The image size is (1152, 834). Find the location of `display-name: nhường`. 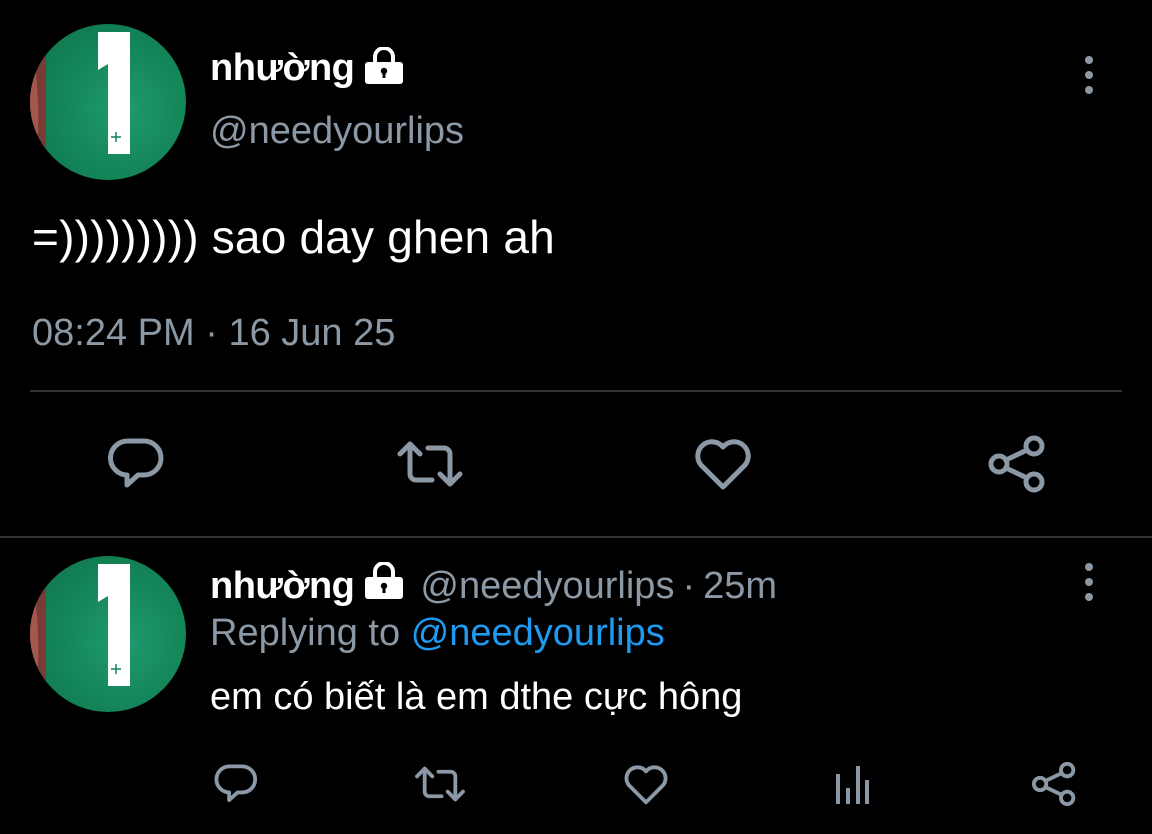

display-name: nhường is located at coordinates (282, 68).